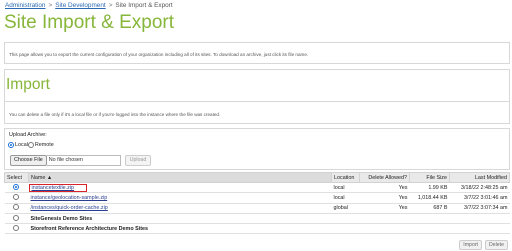 This screenshot has height=251, width=512. What do you see at coordinates (257, 101) in the screenshot?
I see `import-divider` at bounding box center [257, 101].